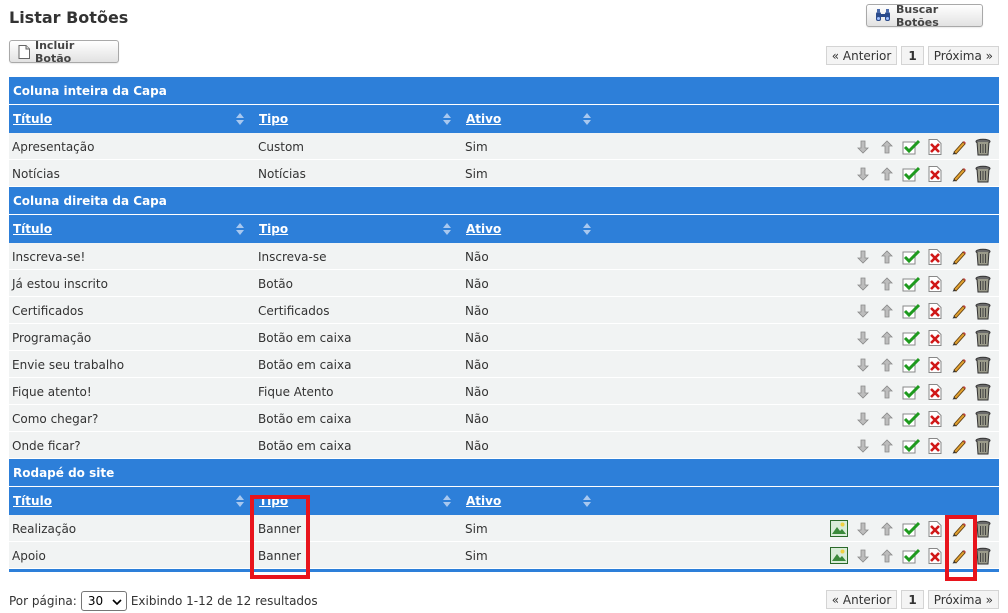  What do you see at coordinates (924, 16) in the screenshot?
I see `search-buttons-button: Buscar Botões` at bounding box center [924, 16].